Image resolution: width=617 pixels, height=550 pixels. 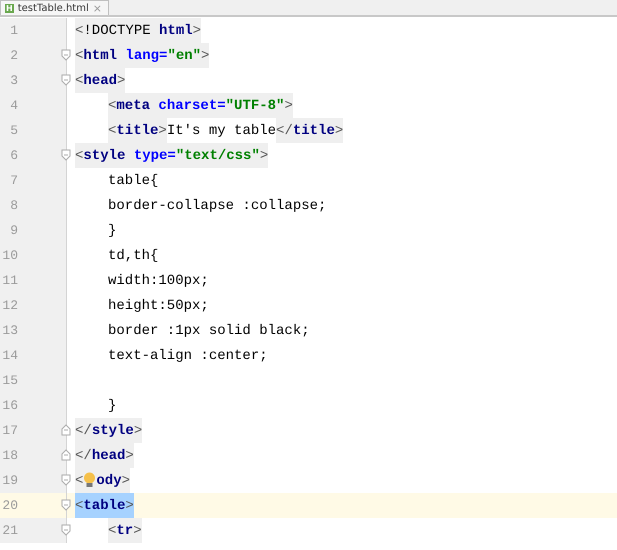 What do you see at coordinates (13, 230) in the screenshot?
I see `line-number: 9` at bounding box center [13, 230].